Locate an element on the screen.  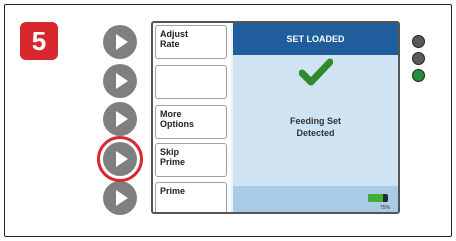
panel-title: SET LOADED is located at coordinates (315, 39).